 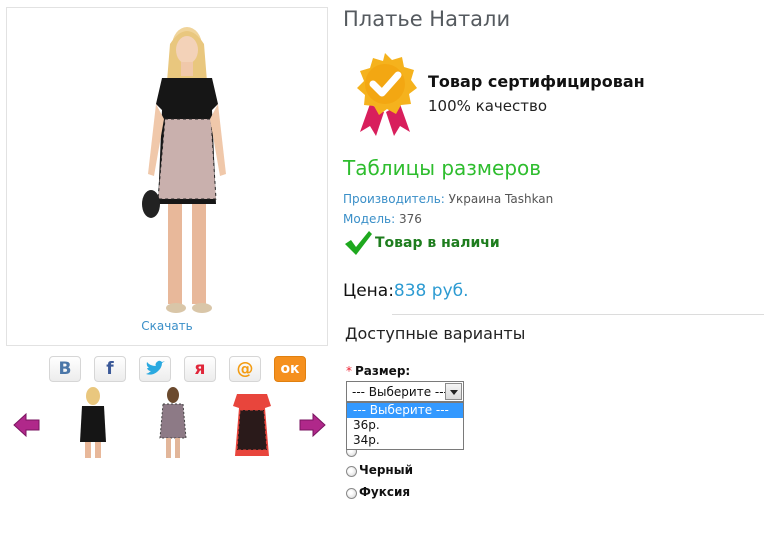 I want to click on options-heading: Доступные варианты, so click(x=435, y=333).